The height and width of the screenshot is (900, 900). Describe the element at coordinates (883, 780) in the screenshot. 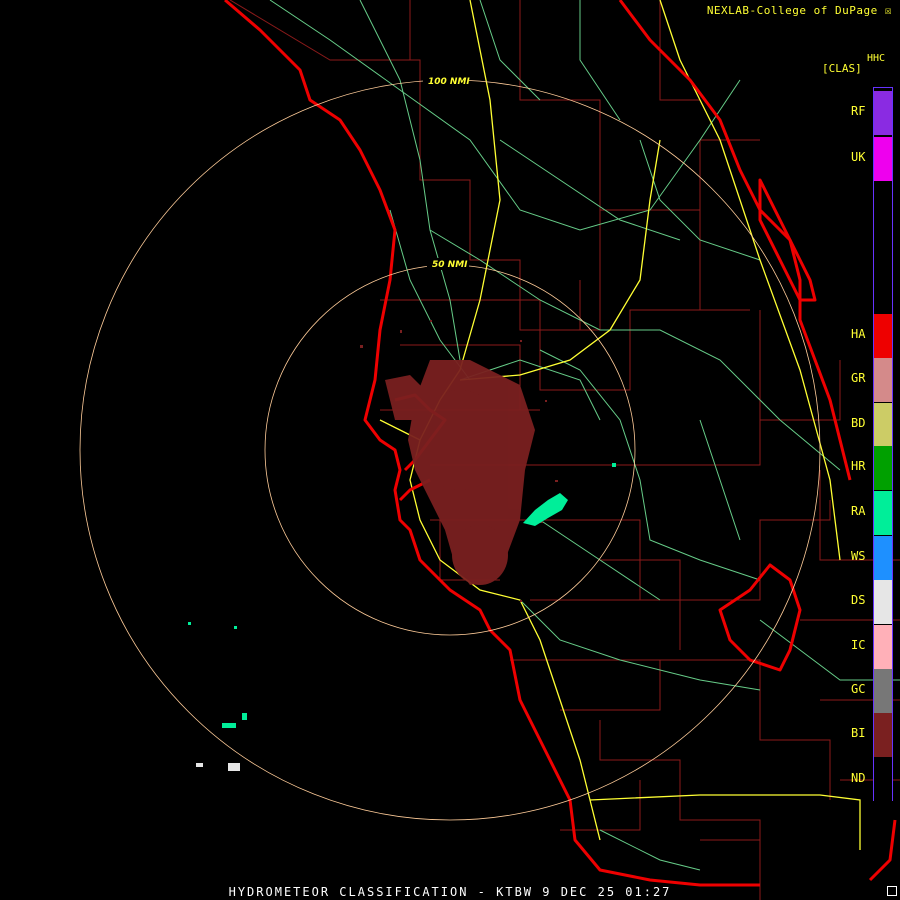

I see `legend-swatch-nd` at that location.